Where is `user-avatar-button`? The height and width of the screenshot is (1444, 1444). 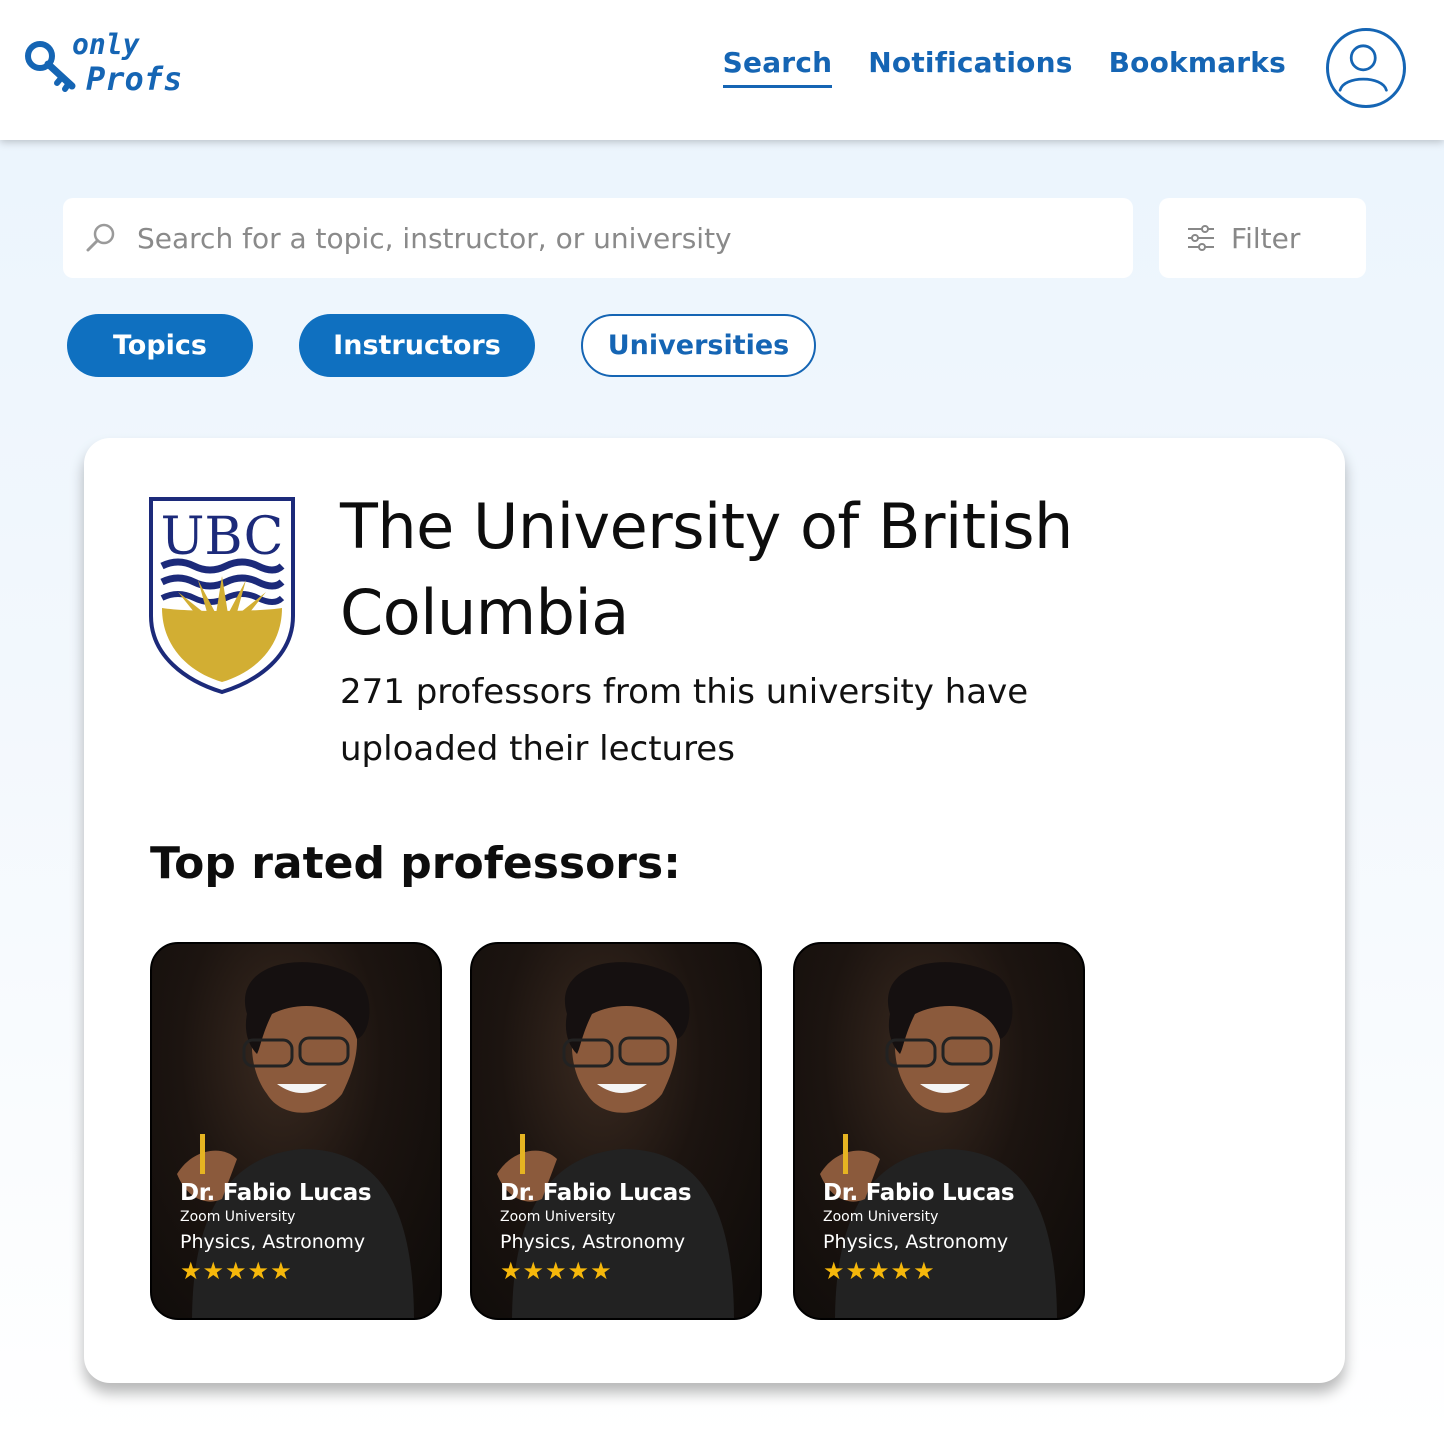
user-avatar-button is located at coordinates (1366, 68).